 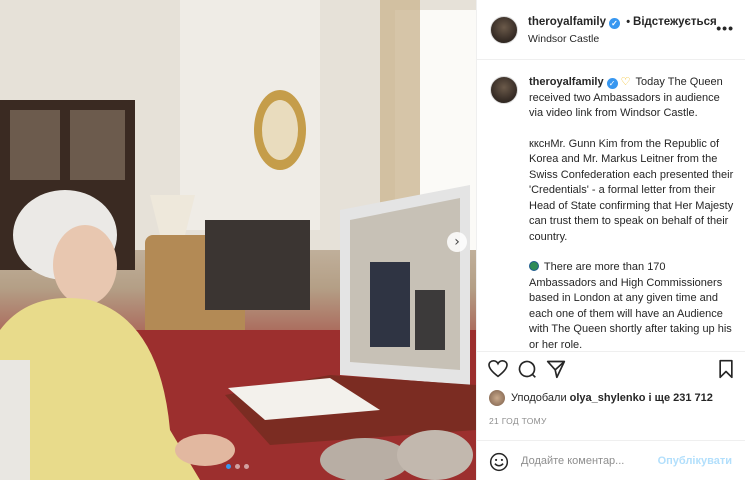 What do you see at coordinates (527, 369) in the screenshot?
I see `comment-icon` at bounding box center [527, 369].